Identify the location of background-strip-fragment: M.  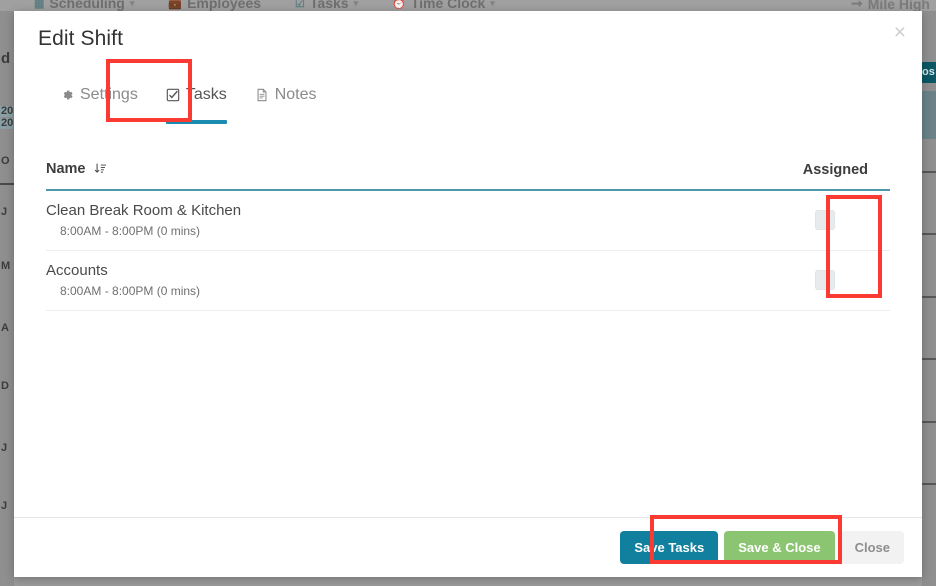
(6, 266).